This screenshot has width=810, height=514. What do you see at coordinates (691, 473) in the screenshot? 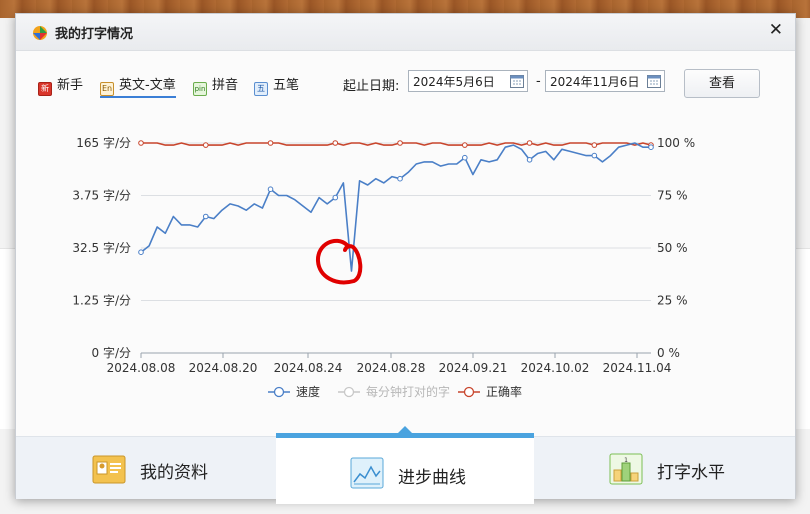
I see `tab-label: 打字水平` at bounding box center [691, 473].